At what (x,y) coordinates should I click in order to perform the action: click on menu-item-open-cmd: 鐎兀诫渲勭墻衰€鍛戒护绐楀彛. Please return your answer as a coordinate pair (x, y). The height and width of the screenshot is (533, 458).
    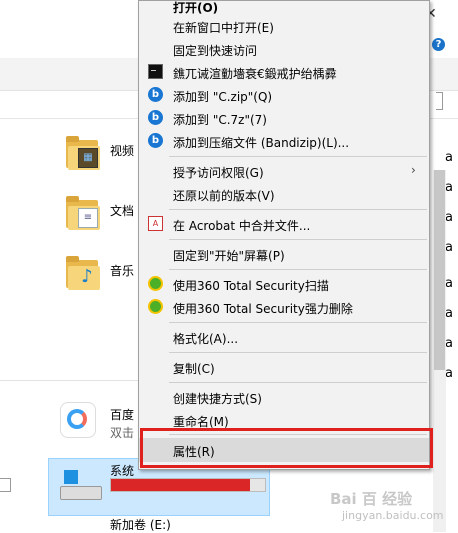
    Looking at the image, I should click on (284, 72).